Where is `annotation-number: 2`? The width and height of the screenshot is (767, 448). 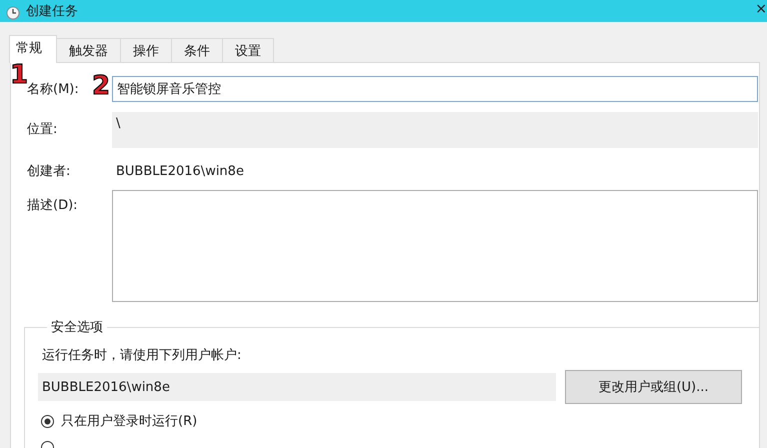
annotation-number: 2 is located at coordinates (101, 86).